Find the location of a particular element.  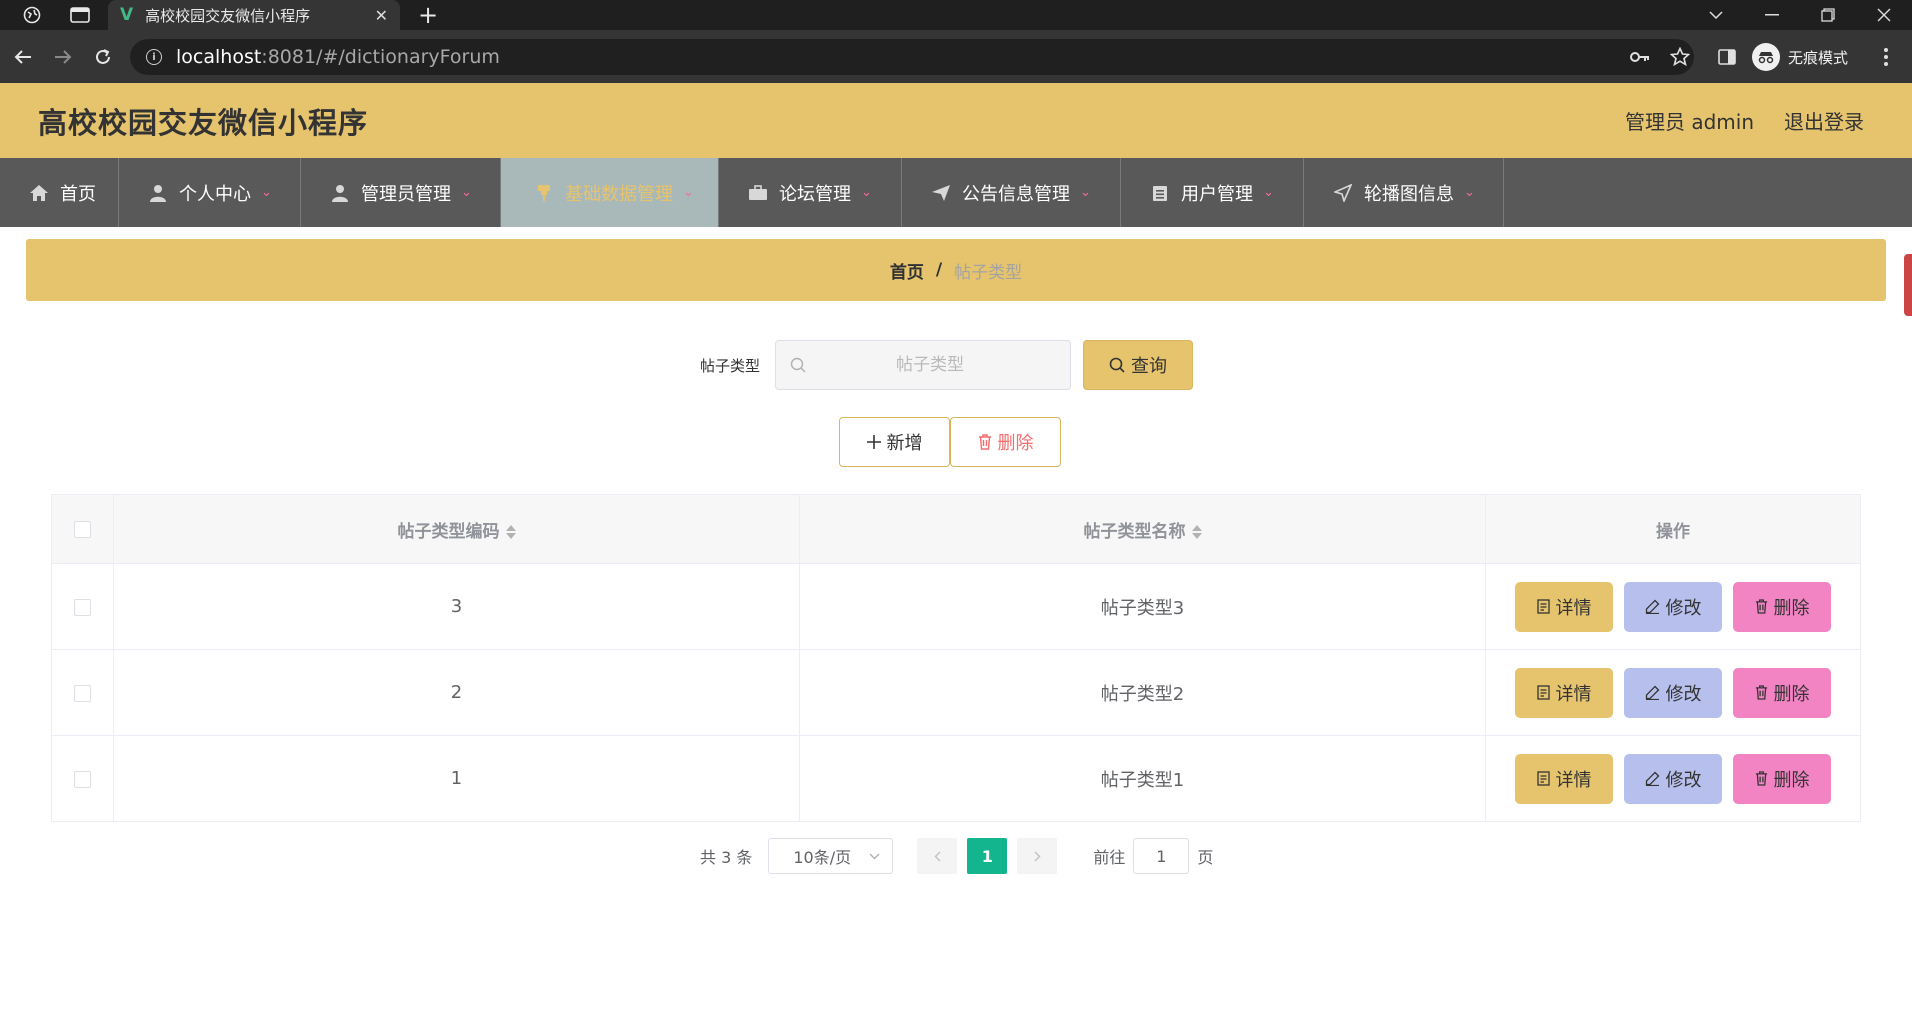

search-field is located at coordinates (923, 365).